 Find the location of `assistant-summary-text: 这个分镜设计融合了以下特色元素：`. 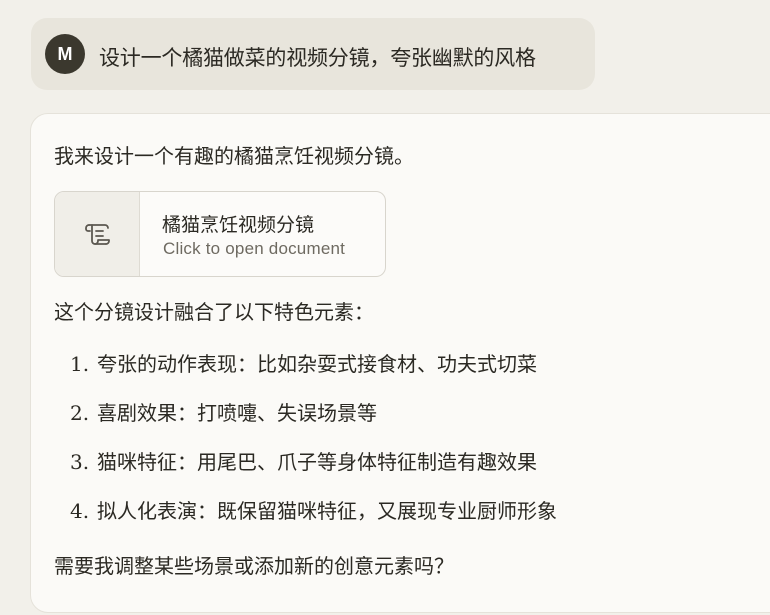

assistant-summary-text: 这个分镜设计融合了以下特色元素： is located at coordinates (214, 312).